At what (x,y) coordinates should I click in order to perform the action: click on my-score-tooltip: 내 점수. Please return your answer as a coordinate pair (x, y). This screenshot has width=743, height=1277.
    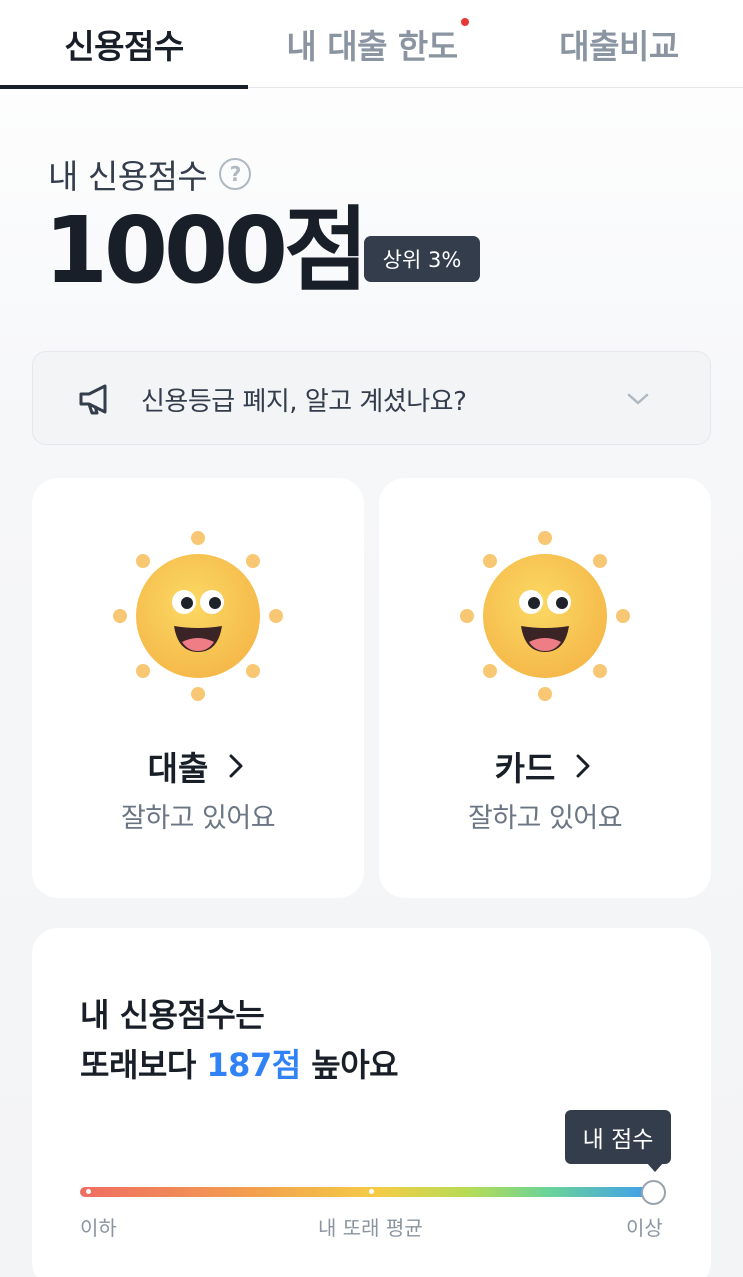
    Looking at the image, I should click on (618, 1137).